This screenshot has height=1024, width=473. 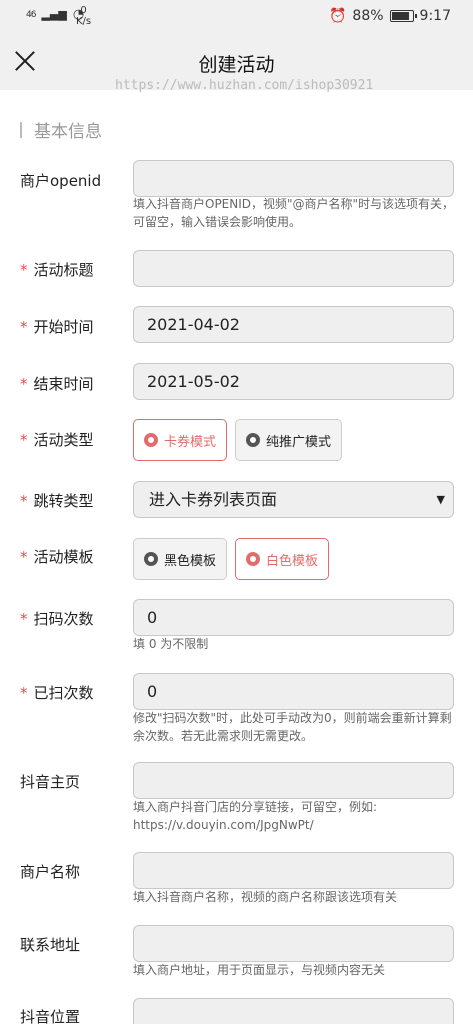 I want to click on section-bar, so click(x=21, y=129).